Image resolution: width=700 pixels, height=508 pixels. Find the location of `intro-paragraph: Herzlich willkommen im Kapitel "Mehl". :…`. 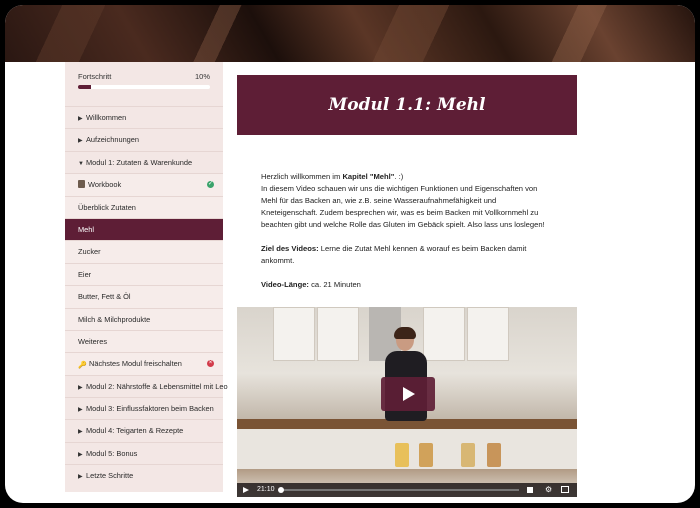

intro-paragraph: Herzlich willkommen im Kapitel "Mehl". :… is located at coordinates (403, 200).